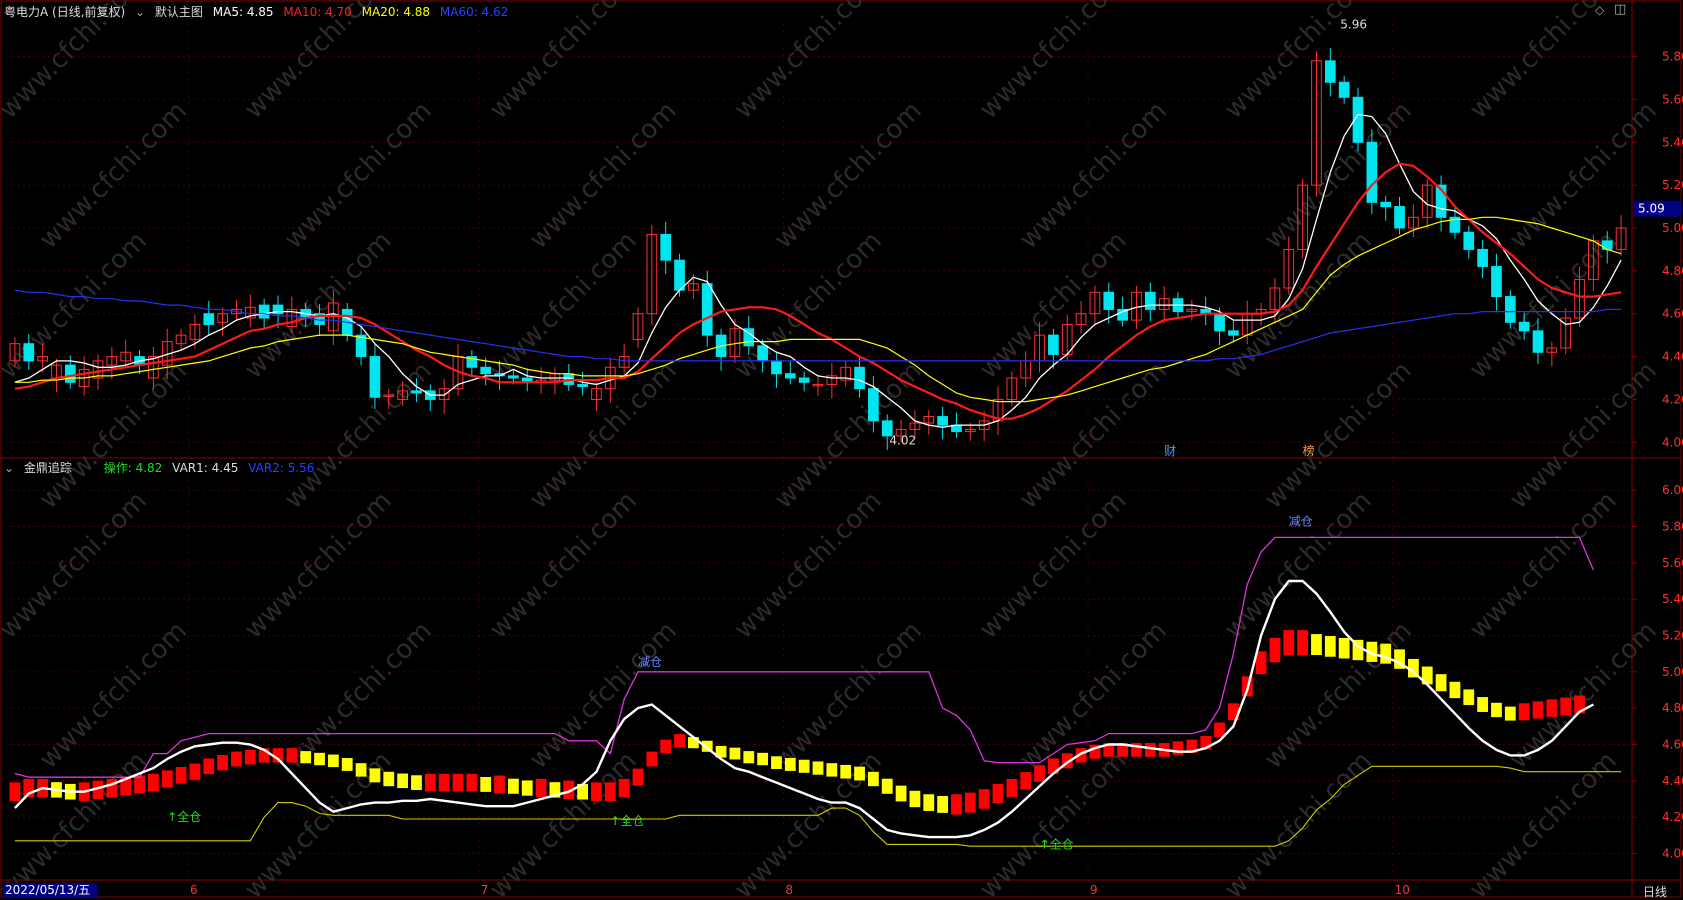 The image size is (1683, 900). What do you see at coordinates (317, 12) in the screenshot?
I see `ma10-label: MA10: 4.70` at bounding box center [317, 12].